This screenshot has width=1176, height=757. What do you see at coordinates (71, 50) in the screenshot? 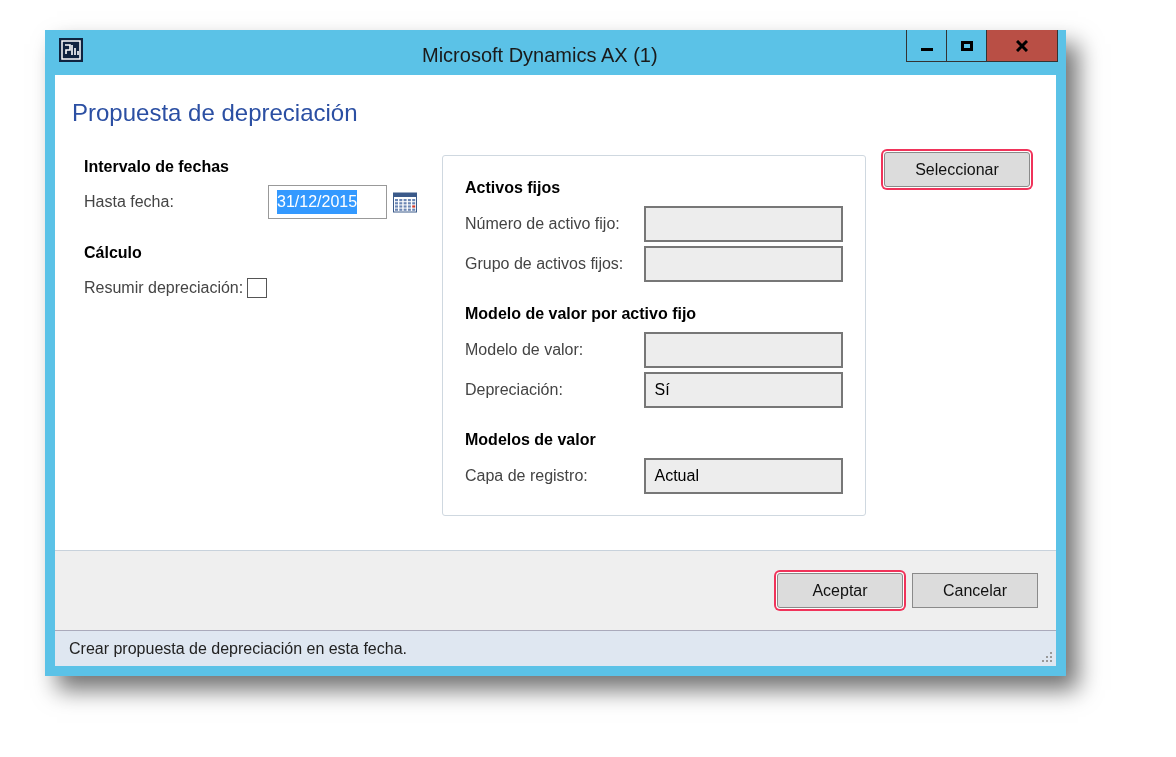
I see `app-logo-icon` at bounding box center [71, 50].